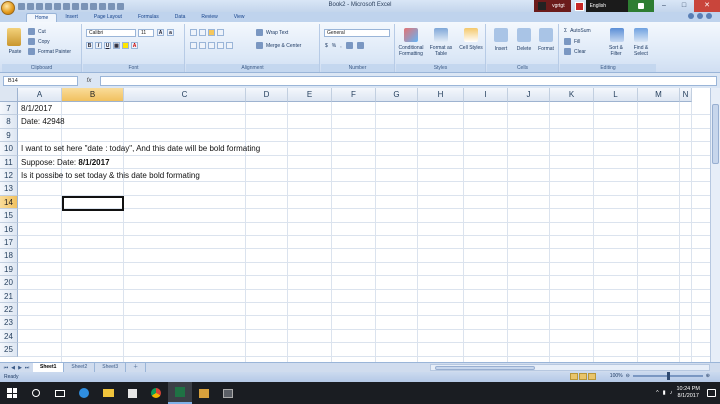 This screenshot has width=720, height=404. I want to click on format-table-icon, so click(441, 35).